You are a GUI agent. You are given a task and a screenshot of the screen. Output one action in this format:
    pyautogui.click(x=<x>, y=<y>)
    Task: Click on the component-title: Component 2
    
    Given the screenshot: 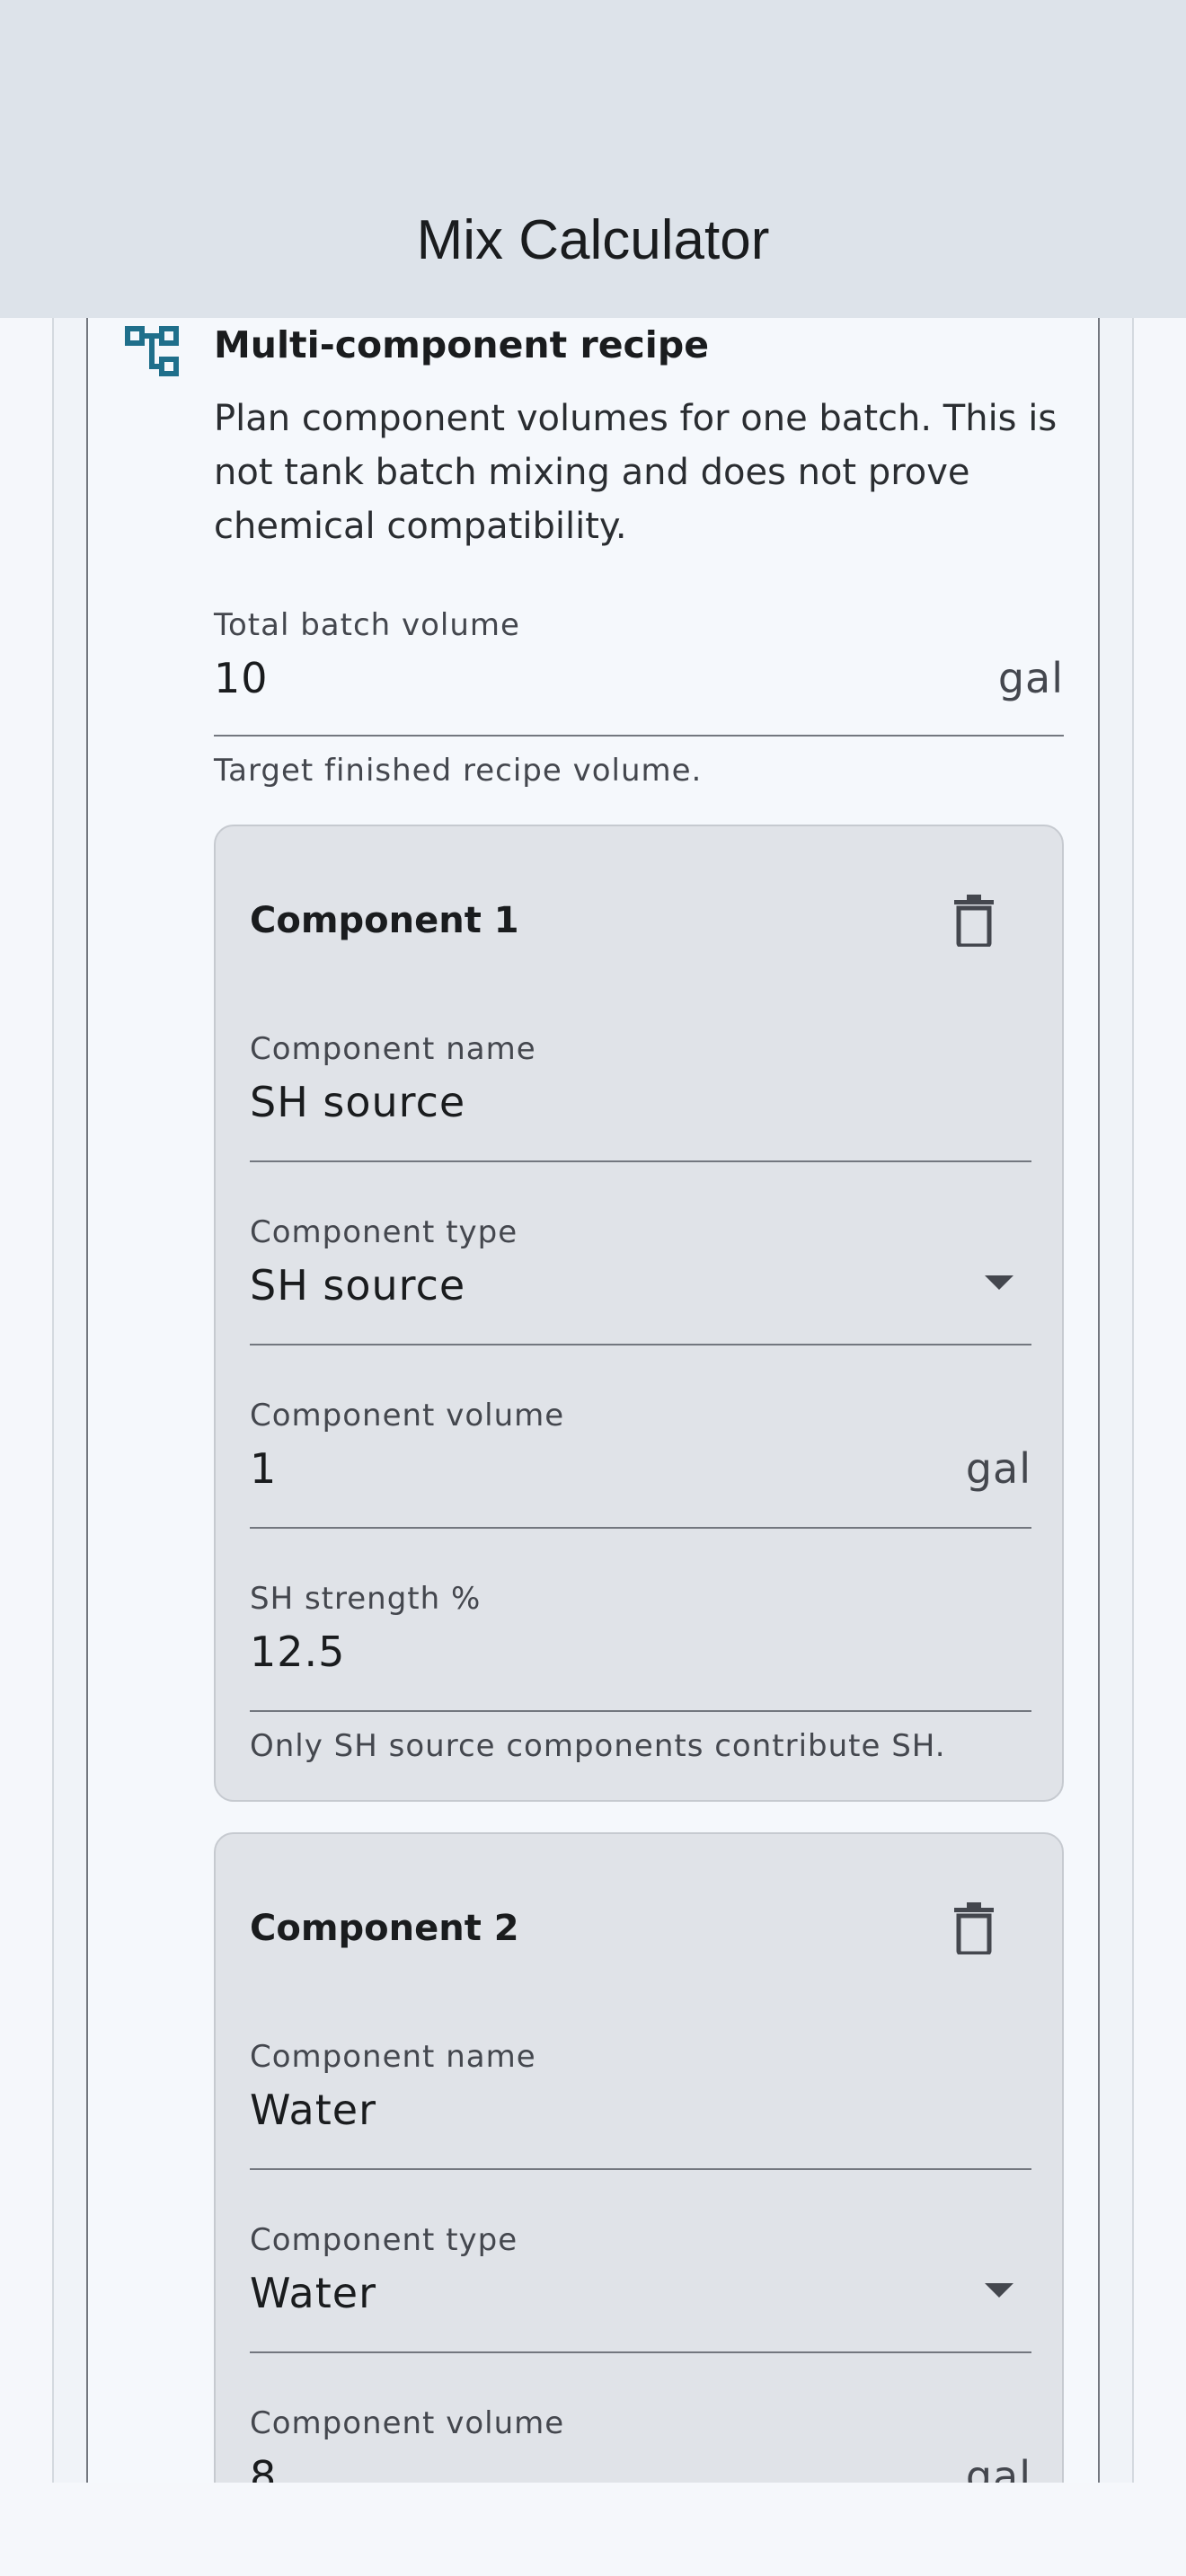 What is the action you would take?
    pyautogui.click(x=384, y=1928)
    